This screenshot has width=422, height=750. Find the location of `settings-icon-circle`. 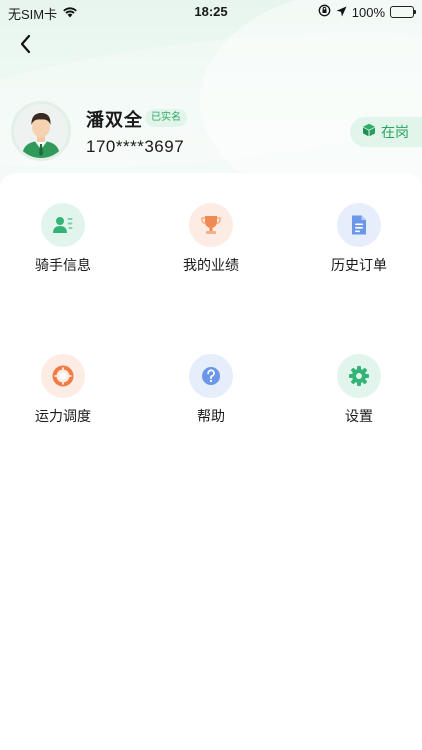

settings-icon-circle is located at coordinates (359, 376).